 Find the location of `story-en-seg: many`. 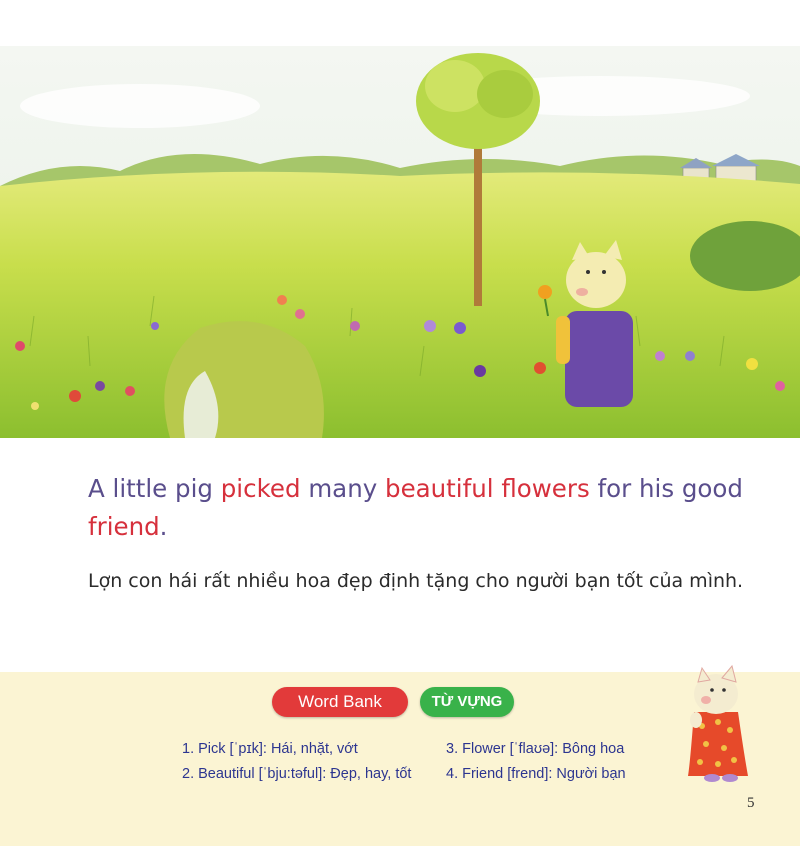

story-en-seg: many is located at coordinates (343, 488).